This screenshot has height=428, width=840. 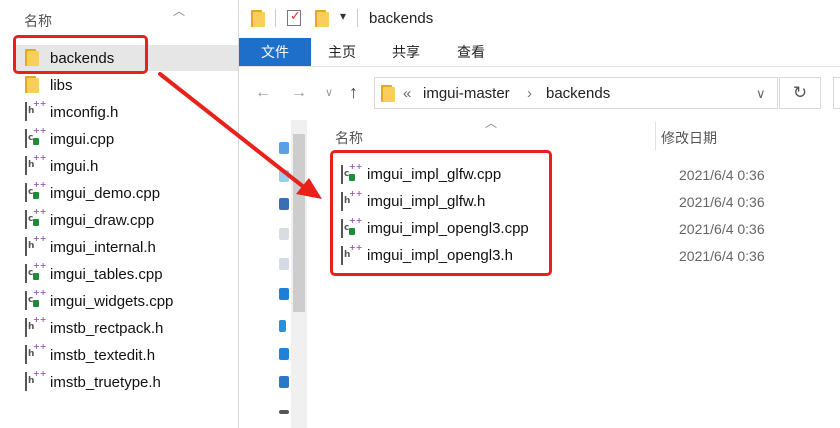 I want to click on pictures-icon, so click(x=284, y=204).